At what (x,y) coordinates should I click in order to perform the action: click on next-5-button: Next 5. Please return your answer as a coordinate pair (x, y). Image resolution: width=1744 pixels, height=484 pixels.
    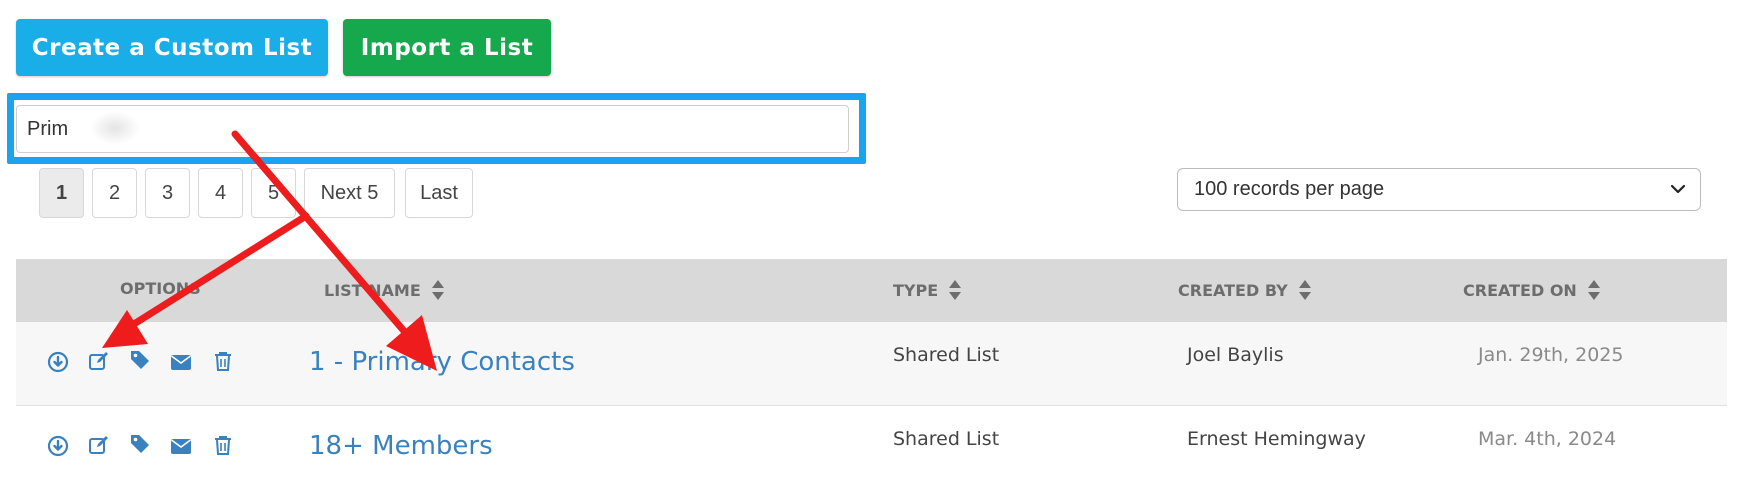
    Looking at the image, I should click on (349, 193).